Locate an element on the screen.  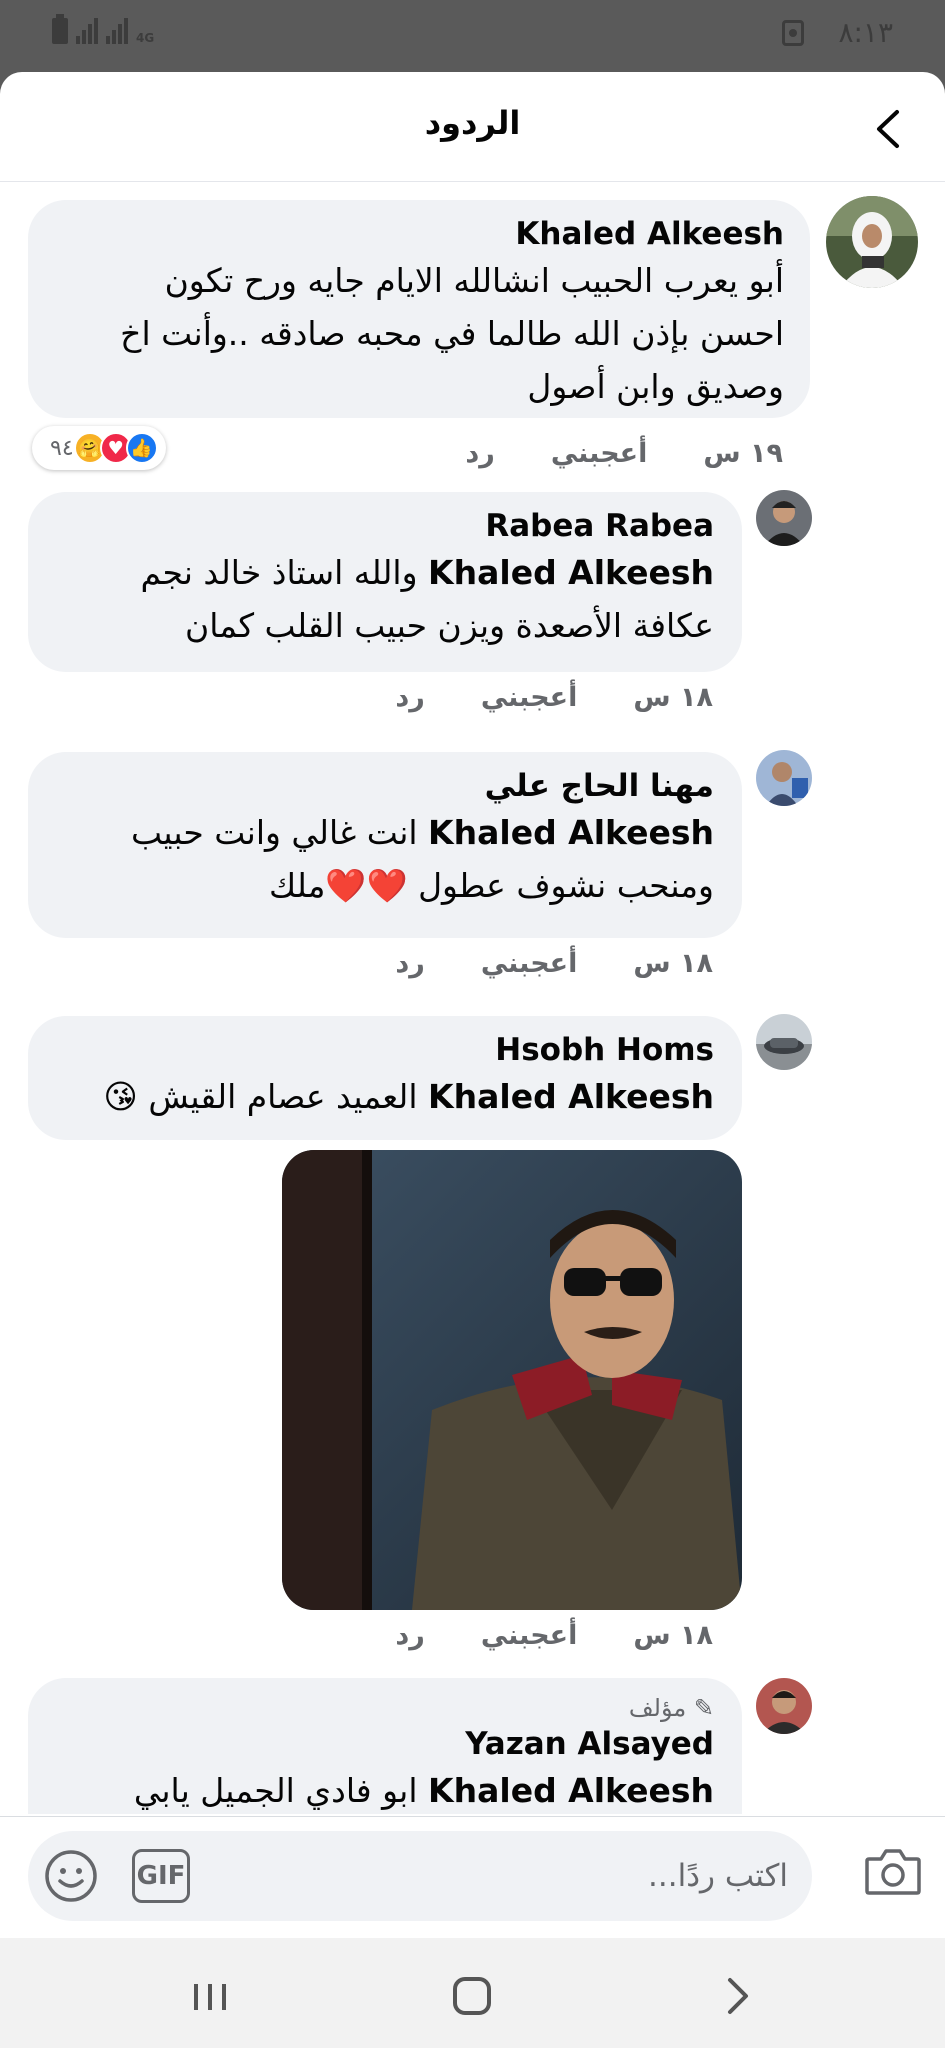
comment-text: ابو فادي الجميل يابي is located at coordinates (275, 1790).